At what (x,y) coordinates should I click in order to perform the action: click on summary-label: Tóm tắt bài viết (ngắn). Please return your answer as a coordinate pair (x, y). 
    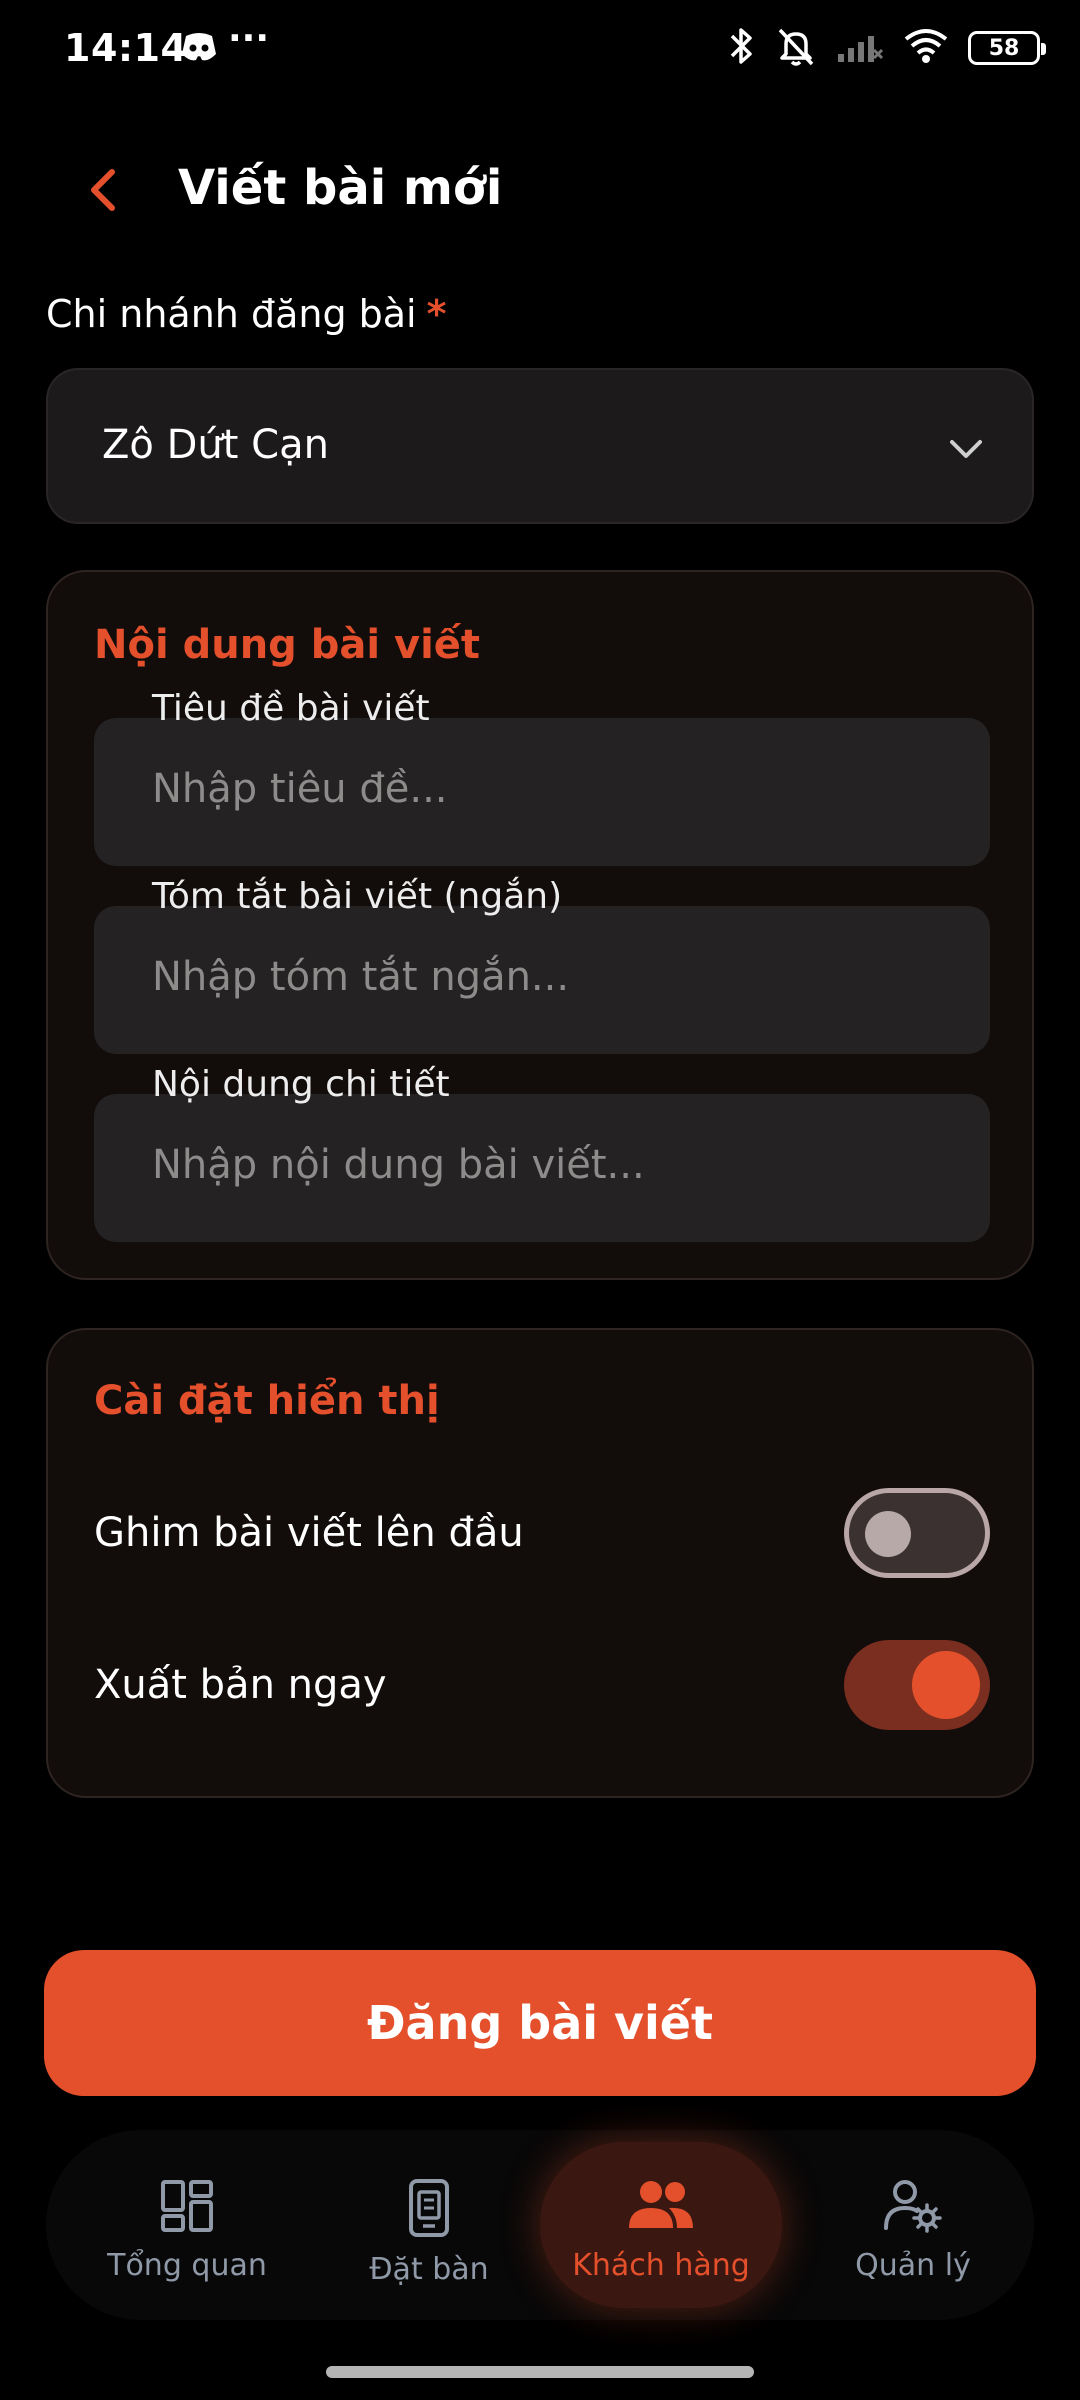
    Looking at the image, I should click on (357, 896).